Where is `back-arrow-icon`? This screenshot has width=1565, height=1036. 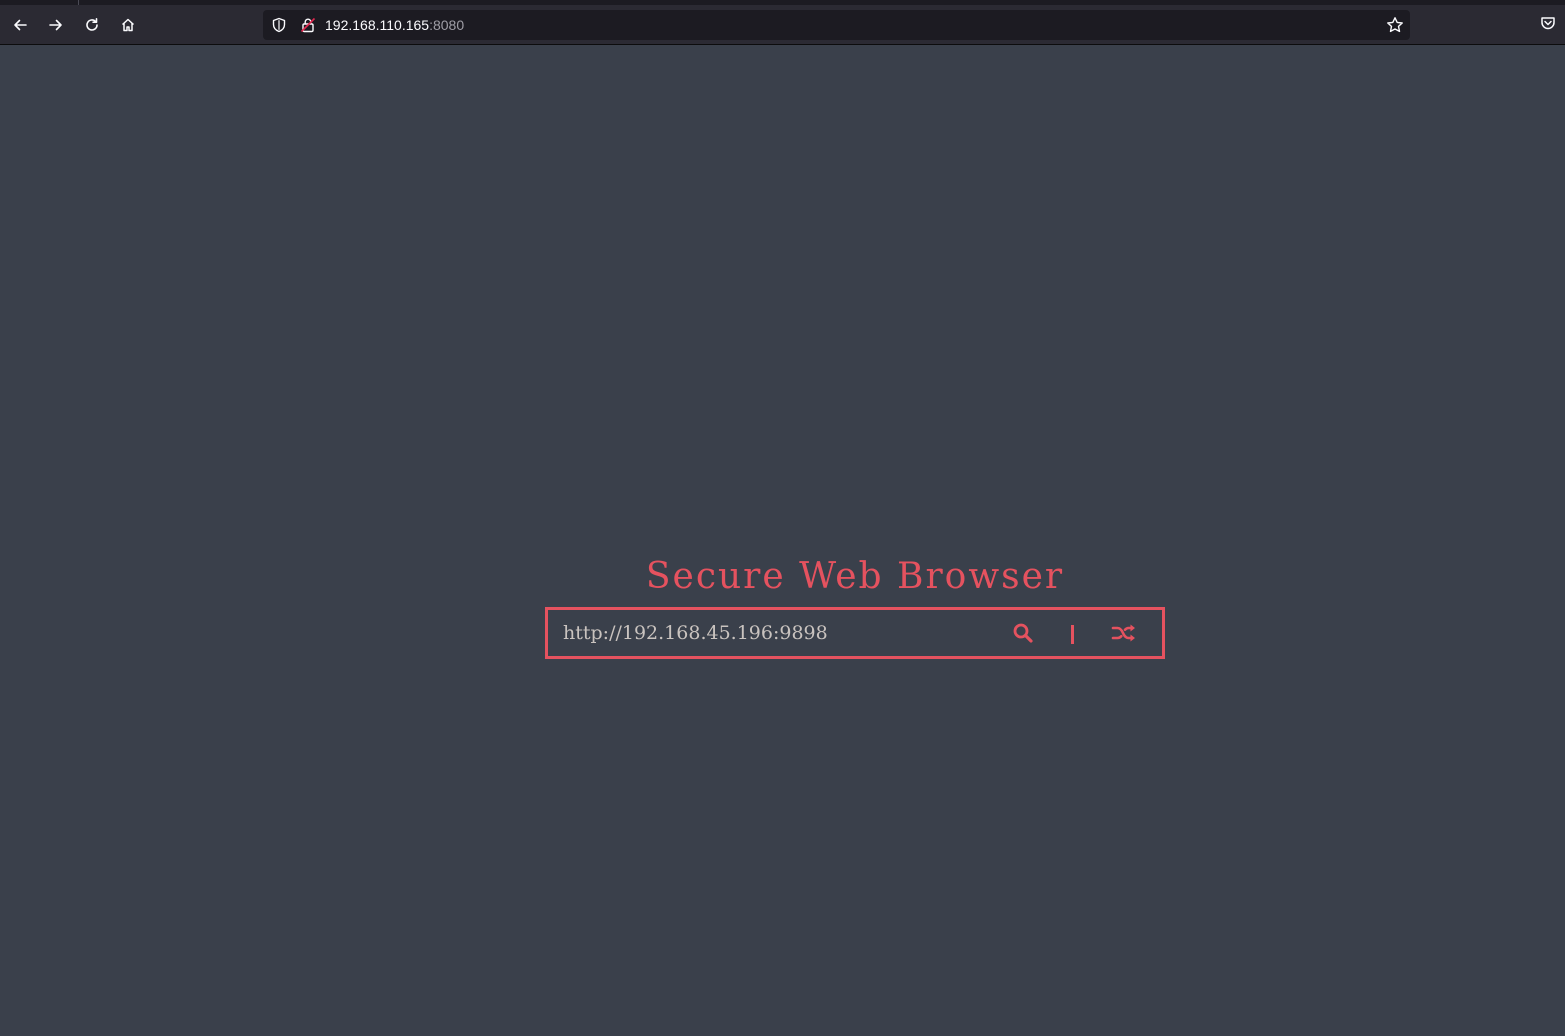
back-arrow-icon is located at coordinates (20, 25).